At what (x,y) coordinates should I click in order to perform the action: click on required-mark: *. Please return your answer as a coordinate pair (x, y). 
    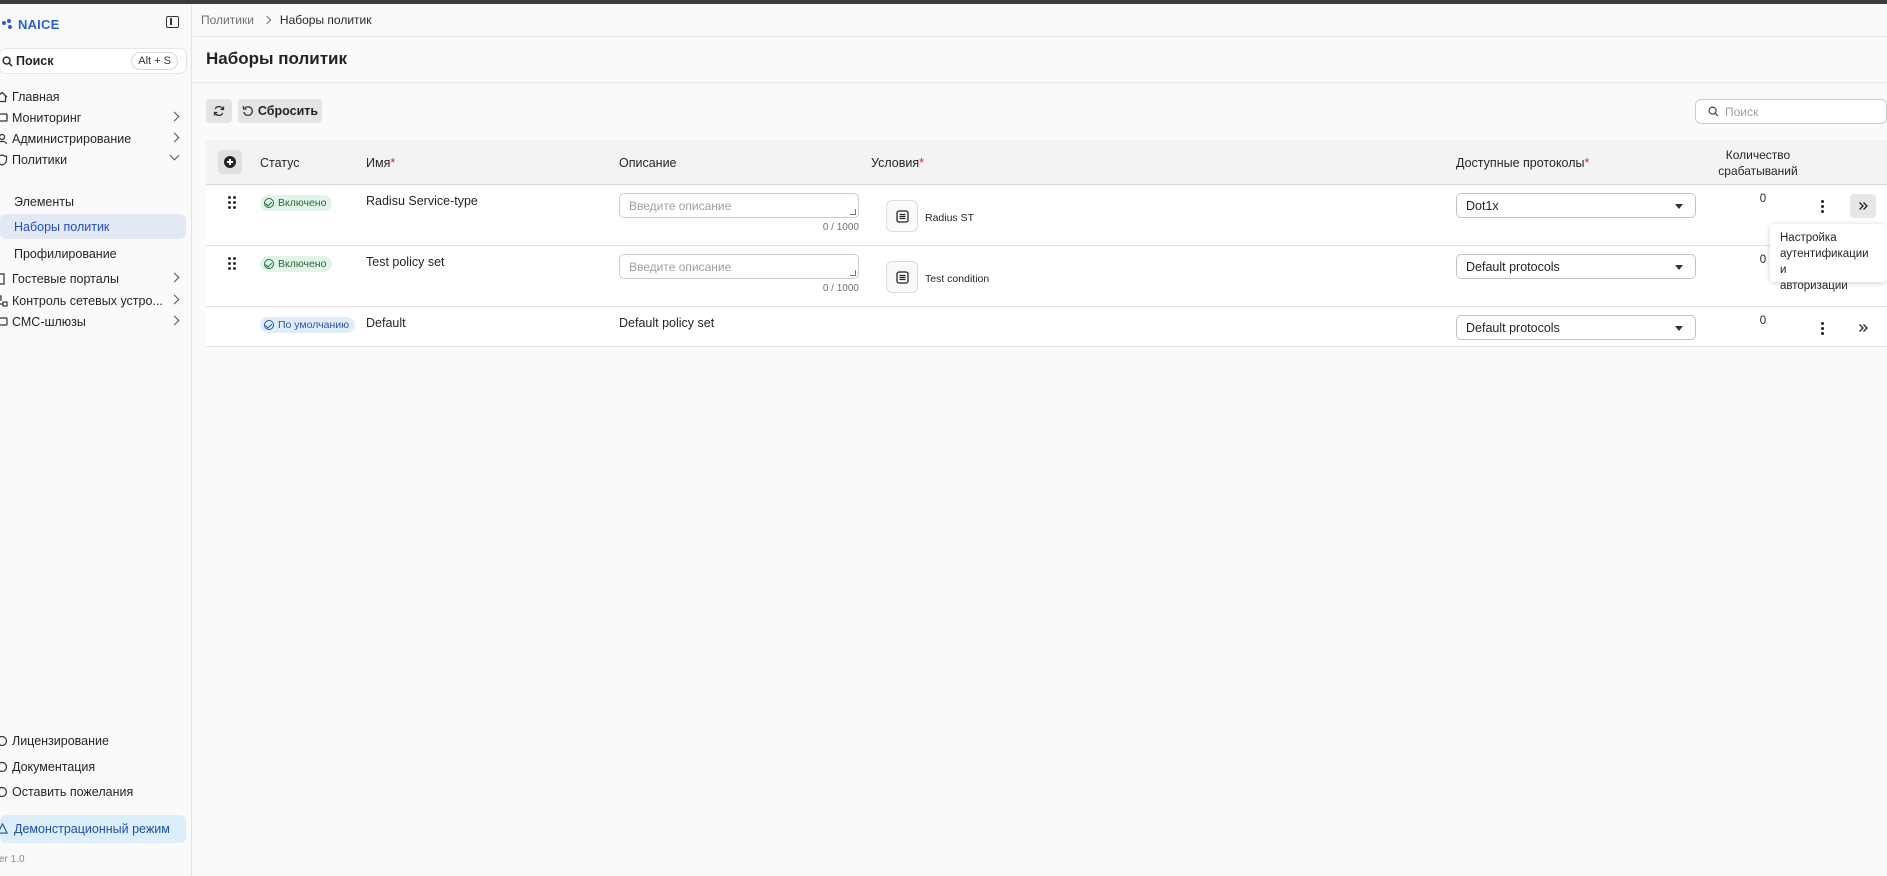
    Looking at the image, I should click on (922, 162).